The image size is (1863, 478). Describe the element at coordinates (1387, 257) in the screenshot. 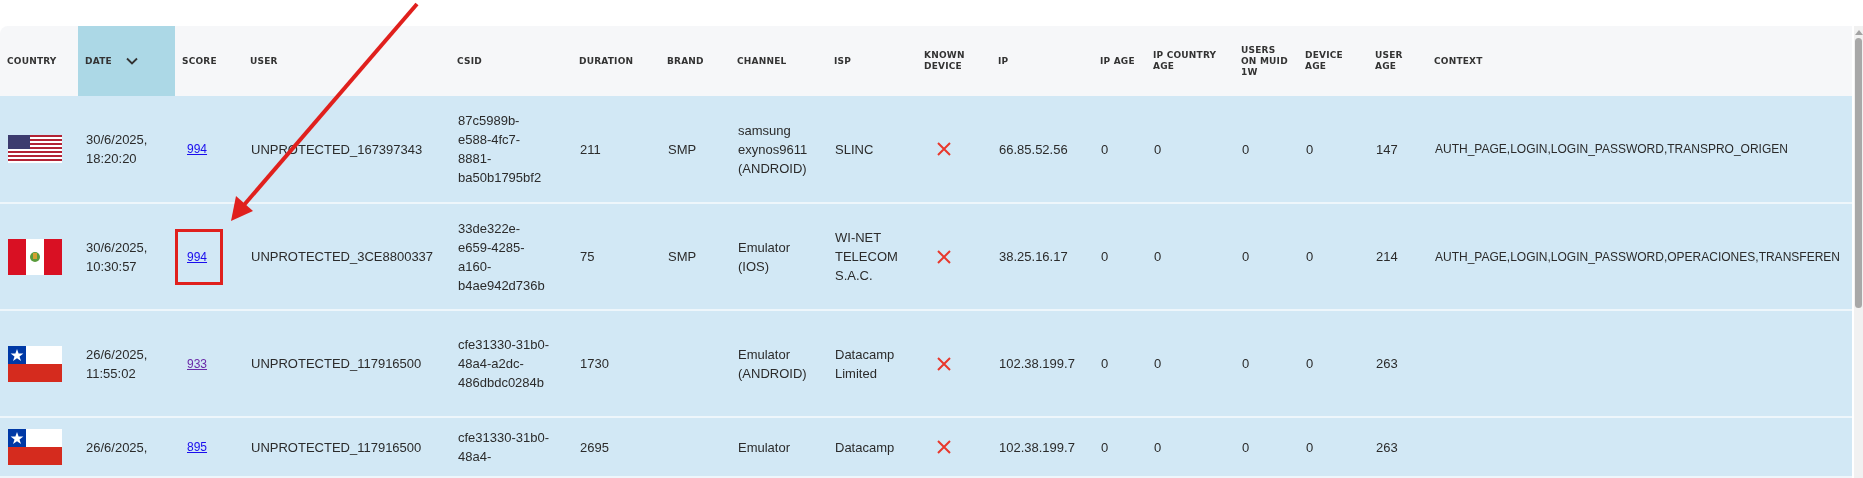

I see `table-cell-text: 214` at that location.